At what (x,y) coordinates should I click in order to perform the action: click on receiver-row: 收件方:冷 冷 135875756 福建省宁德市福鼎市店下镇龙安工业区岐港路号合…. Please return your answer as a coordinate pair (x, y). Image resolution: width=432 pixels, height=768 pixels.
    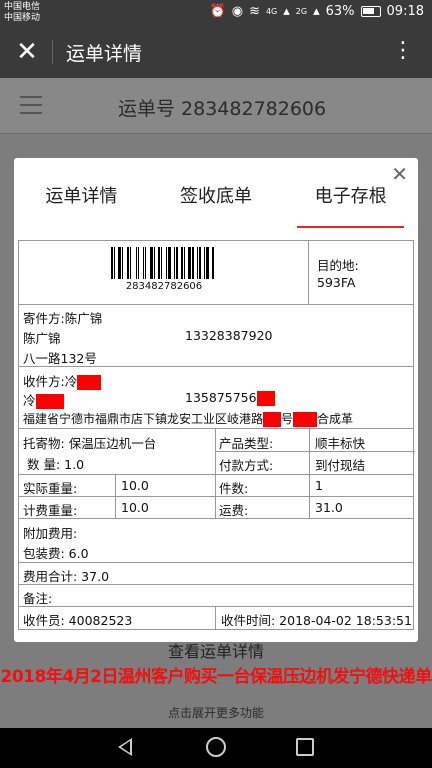
    Looking at the image, I should click on (216, 398).